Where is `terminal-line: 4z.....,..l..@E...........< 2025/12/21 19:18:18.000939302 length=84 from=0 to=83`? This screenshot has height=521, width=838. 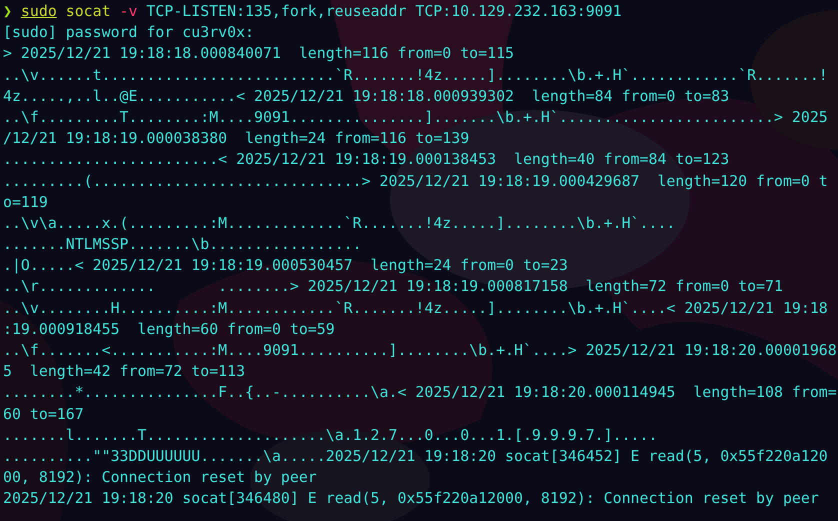
terminal-line: 4z.....,..l..@E...........< 2025/12/21 19:18:18.000939302 length=84 from=0 to=83 is located at coordinates (366, 96).